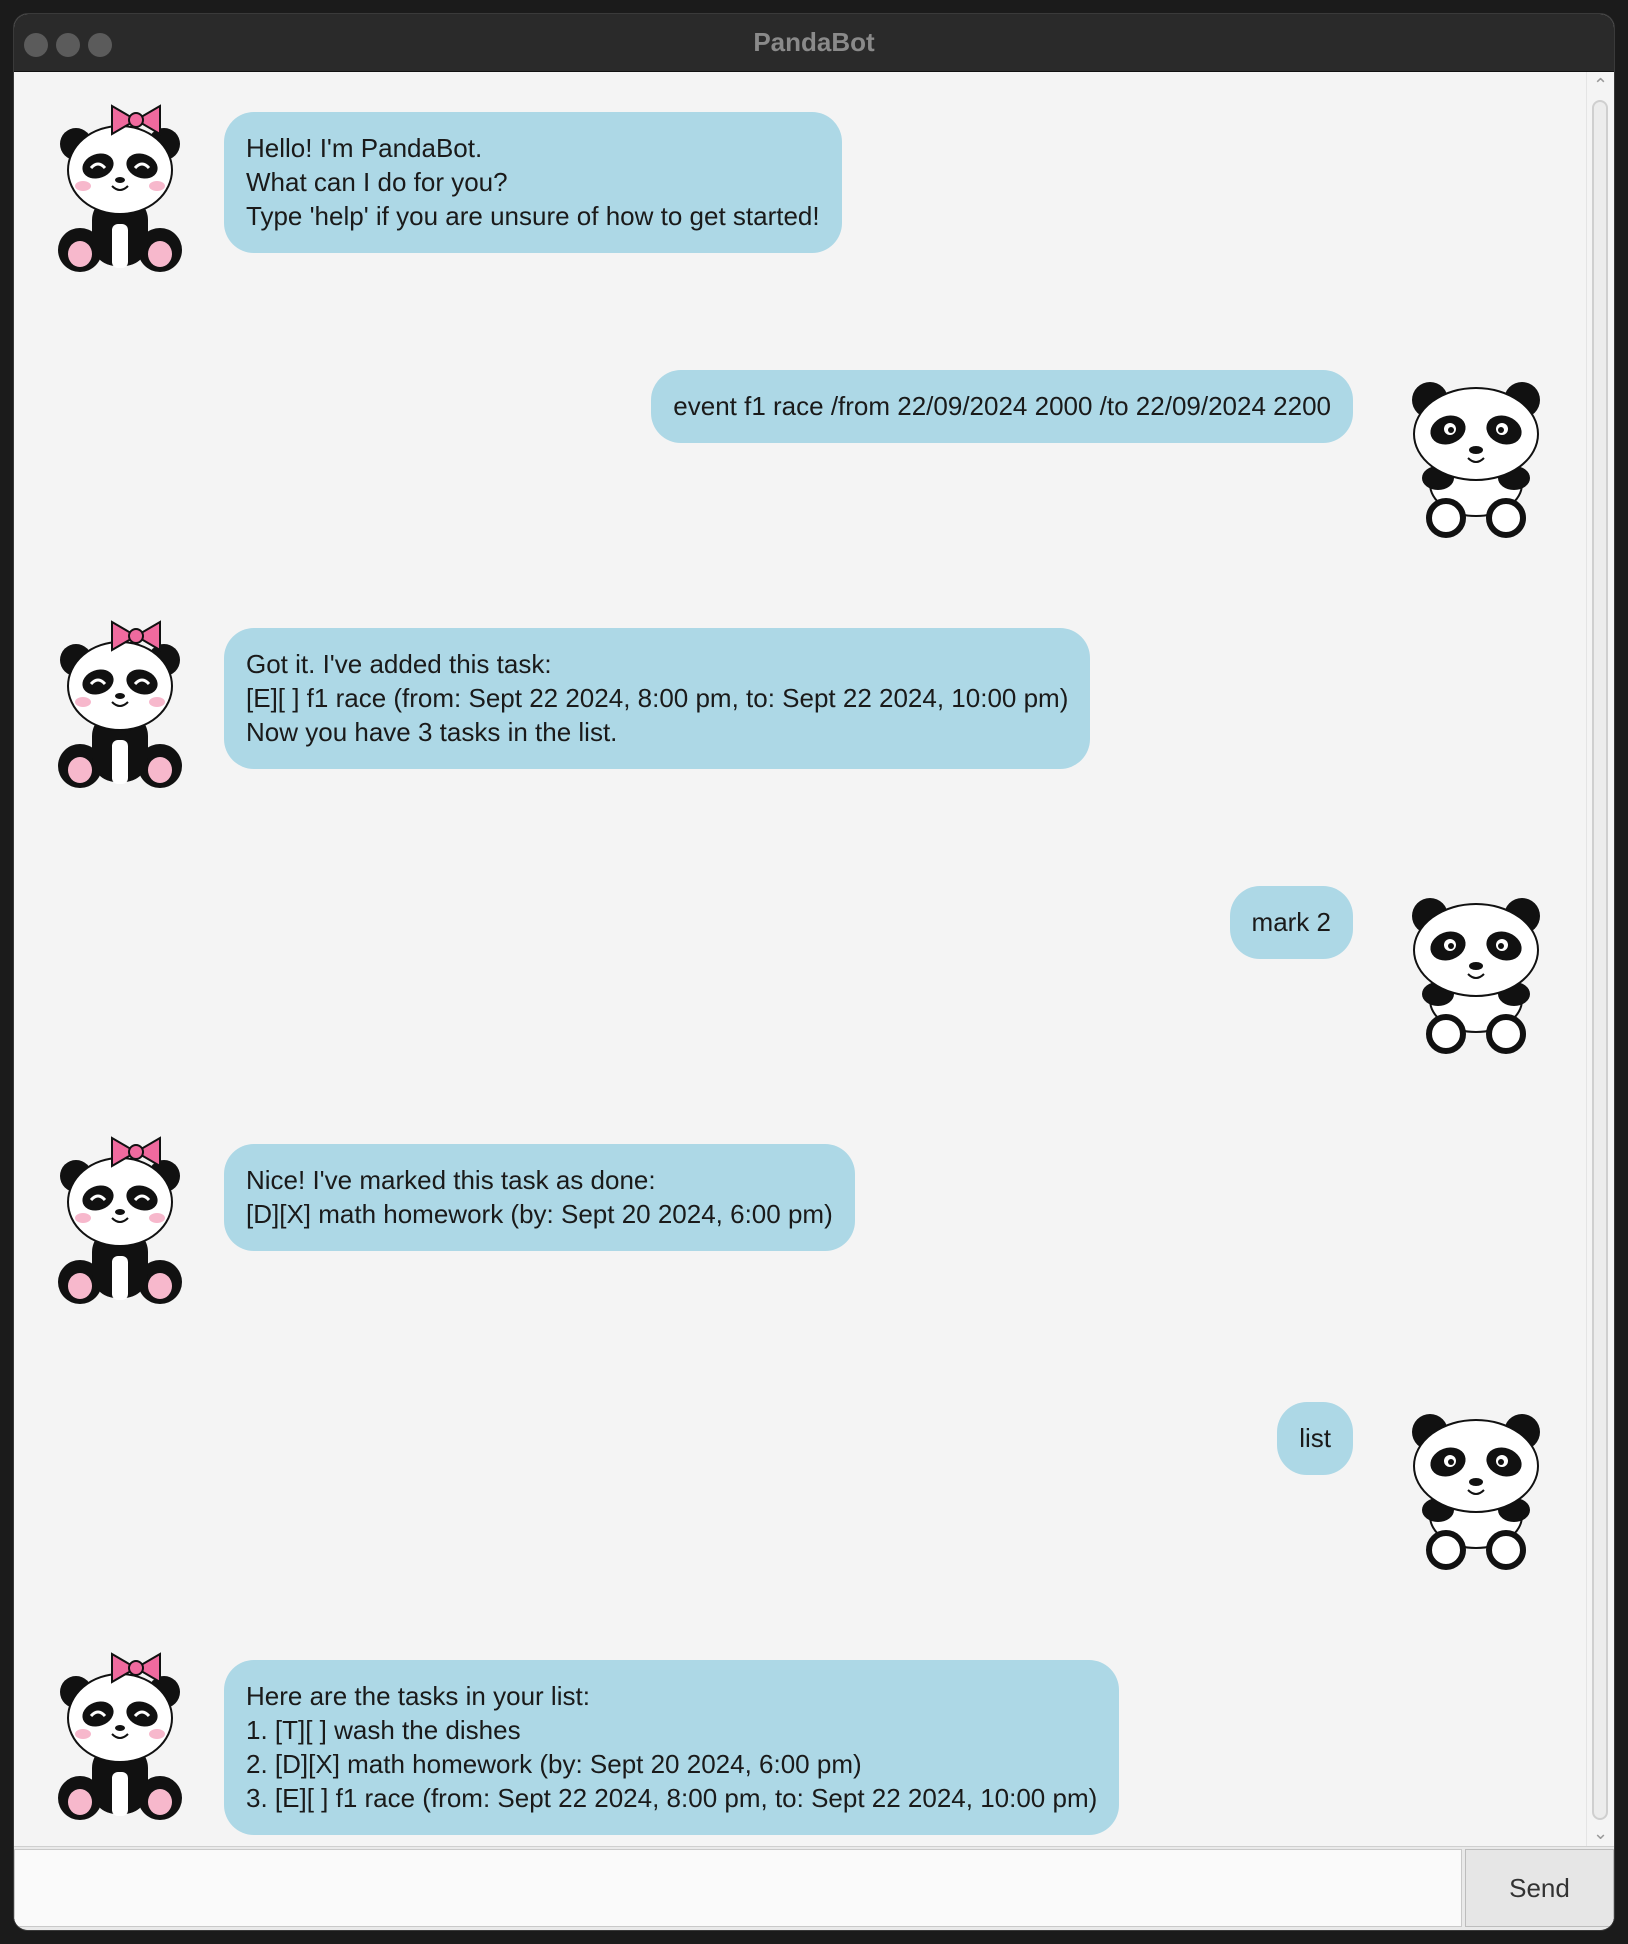 This screenshot has width=1628, height=1944. Describe the element at coordinates (399, 664) in the screenshot. I see `message-line: Got it. I've added this task:` at that location.